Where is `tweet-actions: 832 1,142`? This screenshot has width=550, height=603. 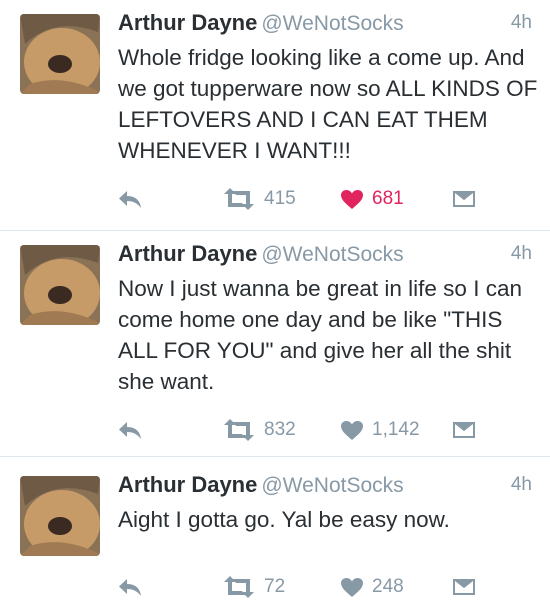
tweet-actions: 832 1,142 is located at coordinates (275, 430).